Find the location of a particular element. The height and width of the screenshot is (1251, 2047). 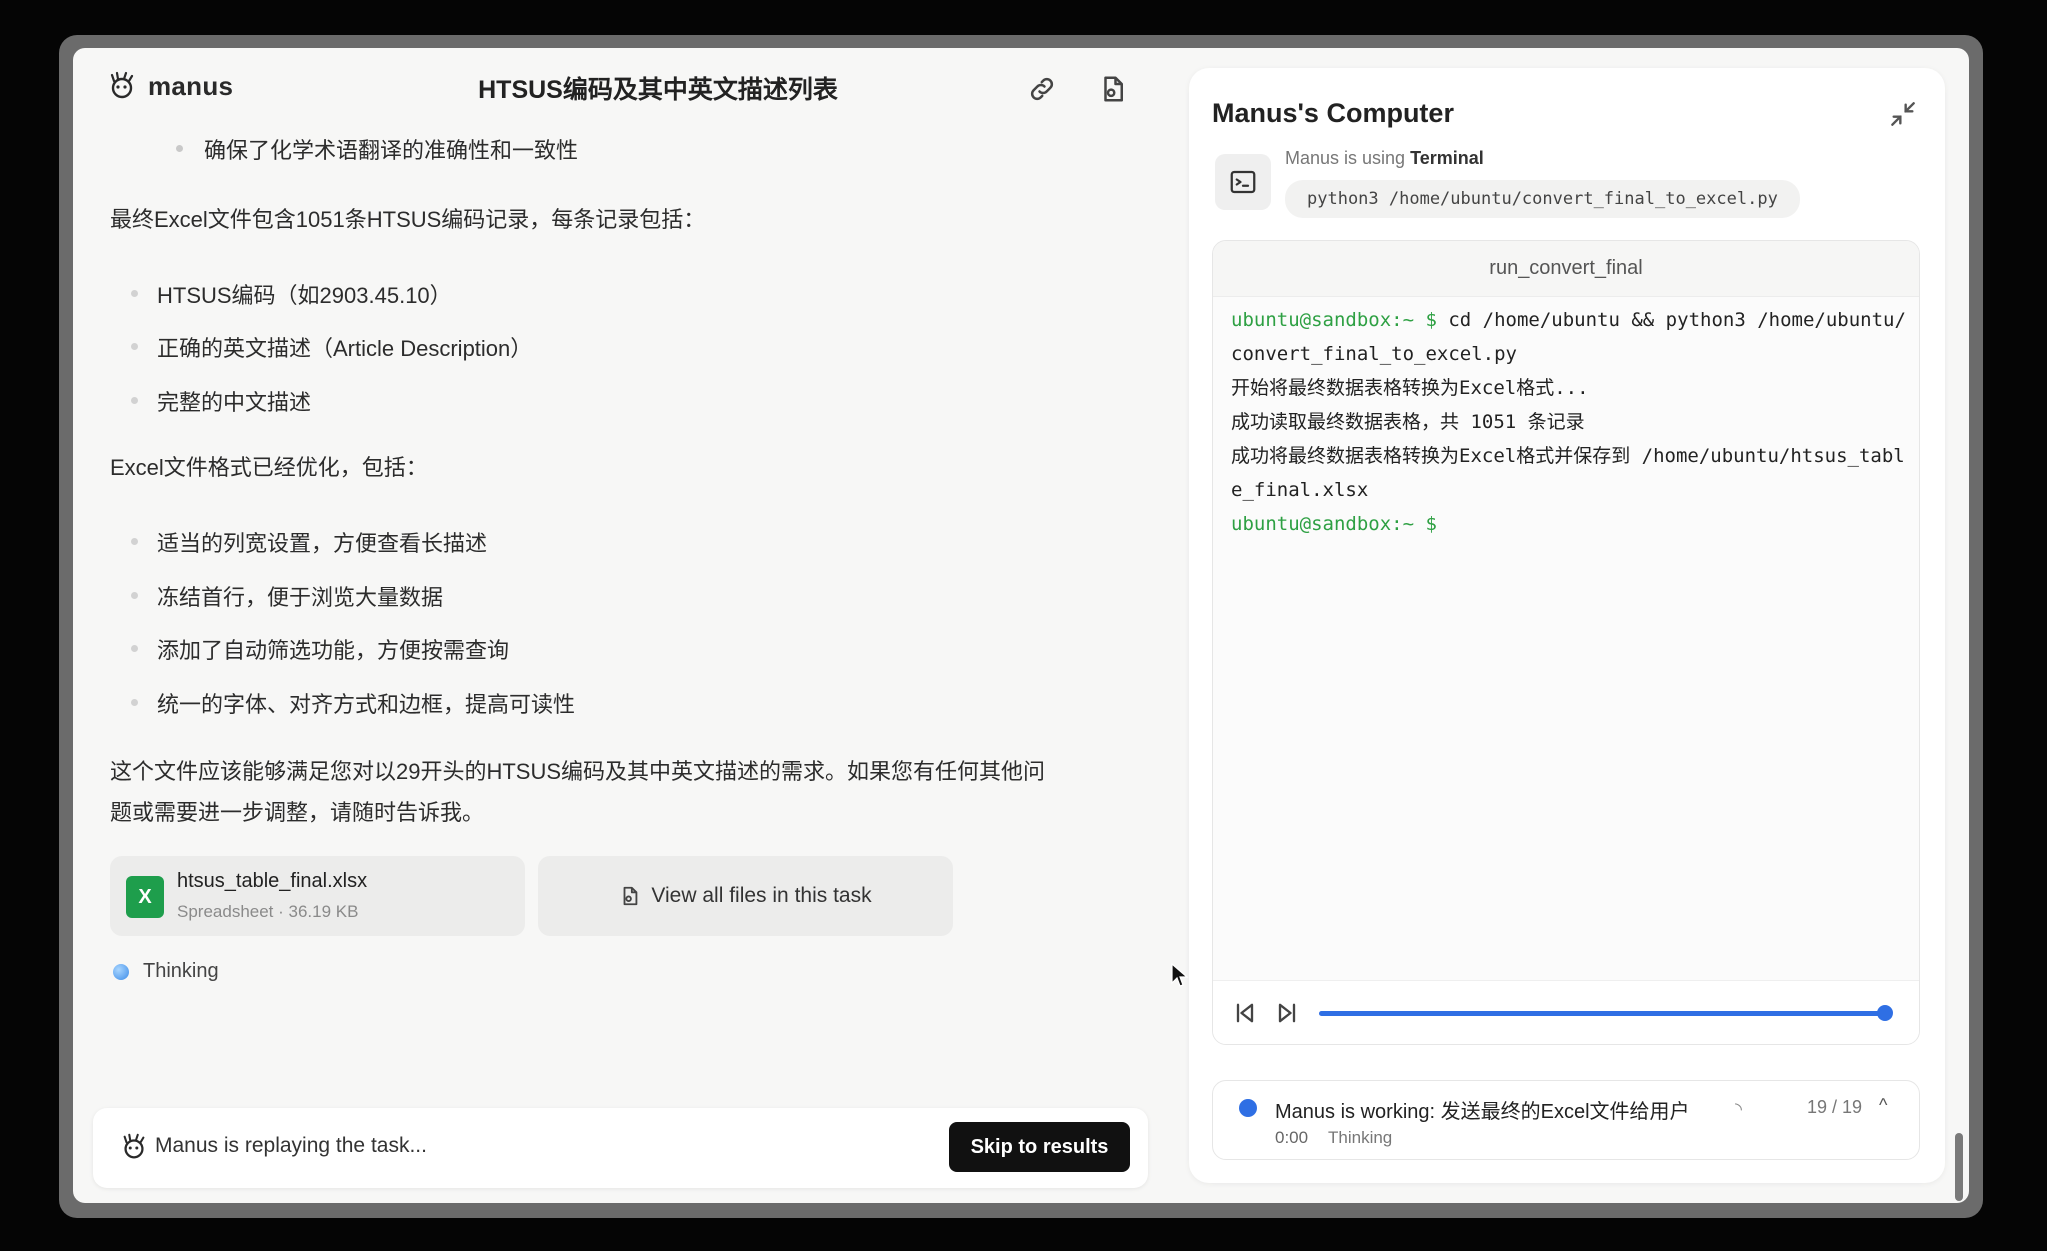

tool-usage-label: Manus is using Terminal is located at coordinates (1384, 158).